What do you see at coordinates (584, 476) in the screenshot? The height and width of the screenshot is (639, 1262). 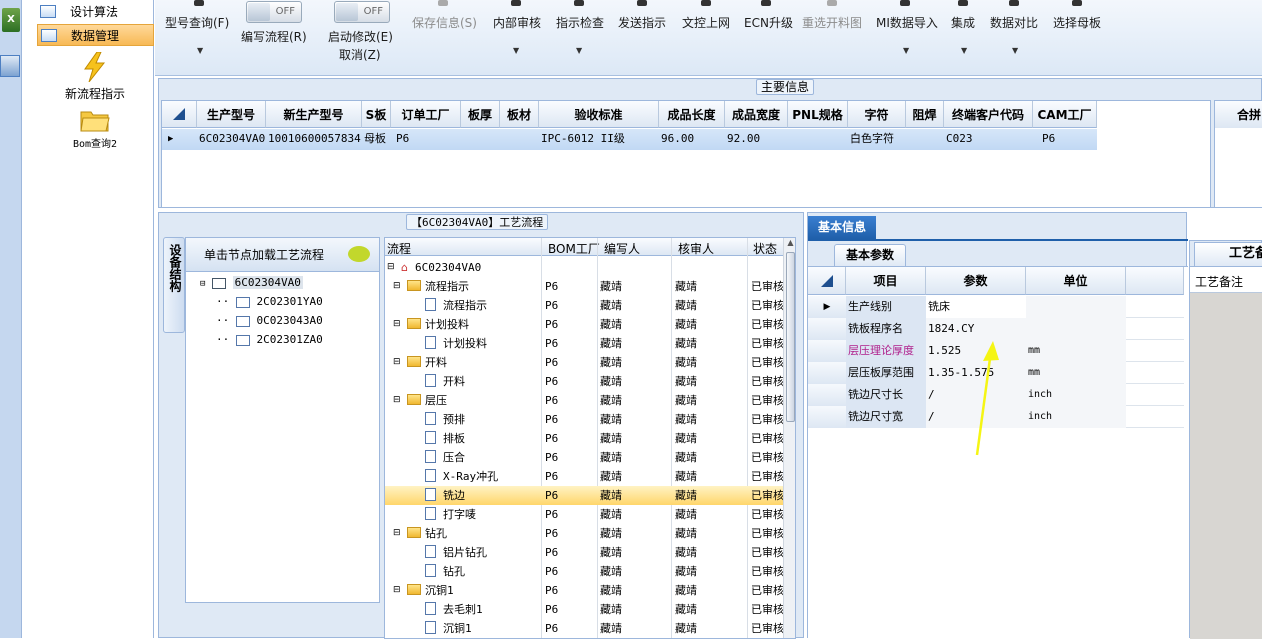 I see `flow-row: X-Ray冲孔 P6 藏靖 藏靖 已审核` at bounding box center [584, 476].